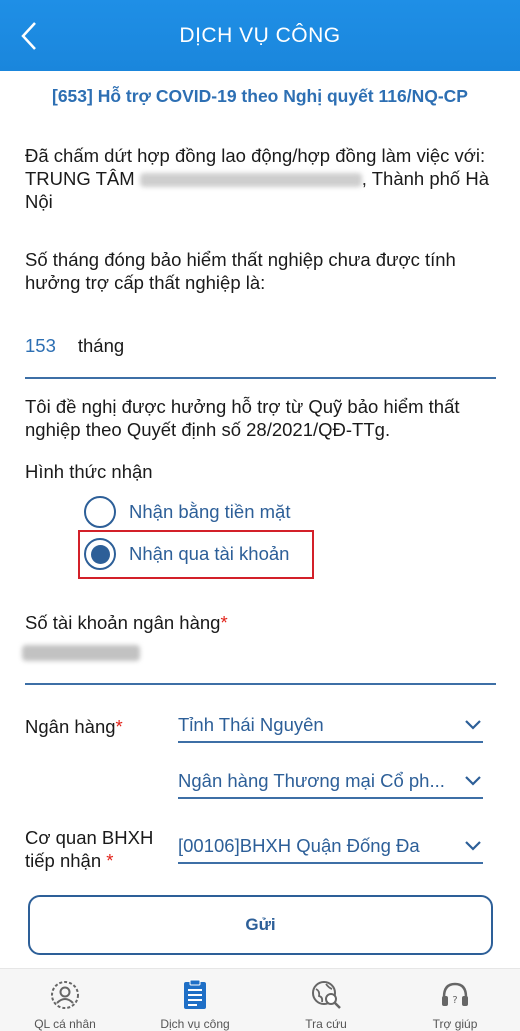 This screenshot has width=520, height=1031. I want to click on back-button, so click(29, 36).